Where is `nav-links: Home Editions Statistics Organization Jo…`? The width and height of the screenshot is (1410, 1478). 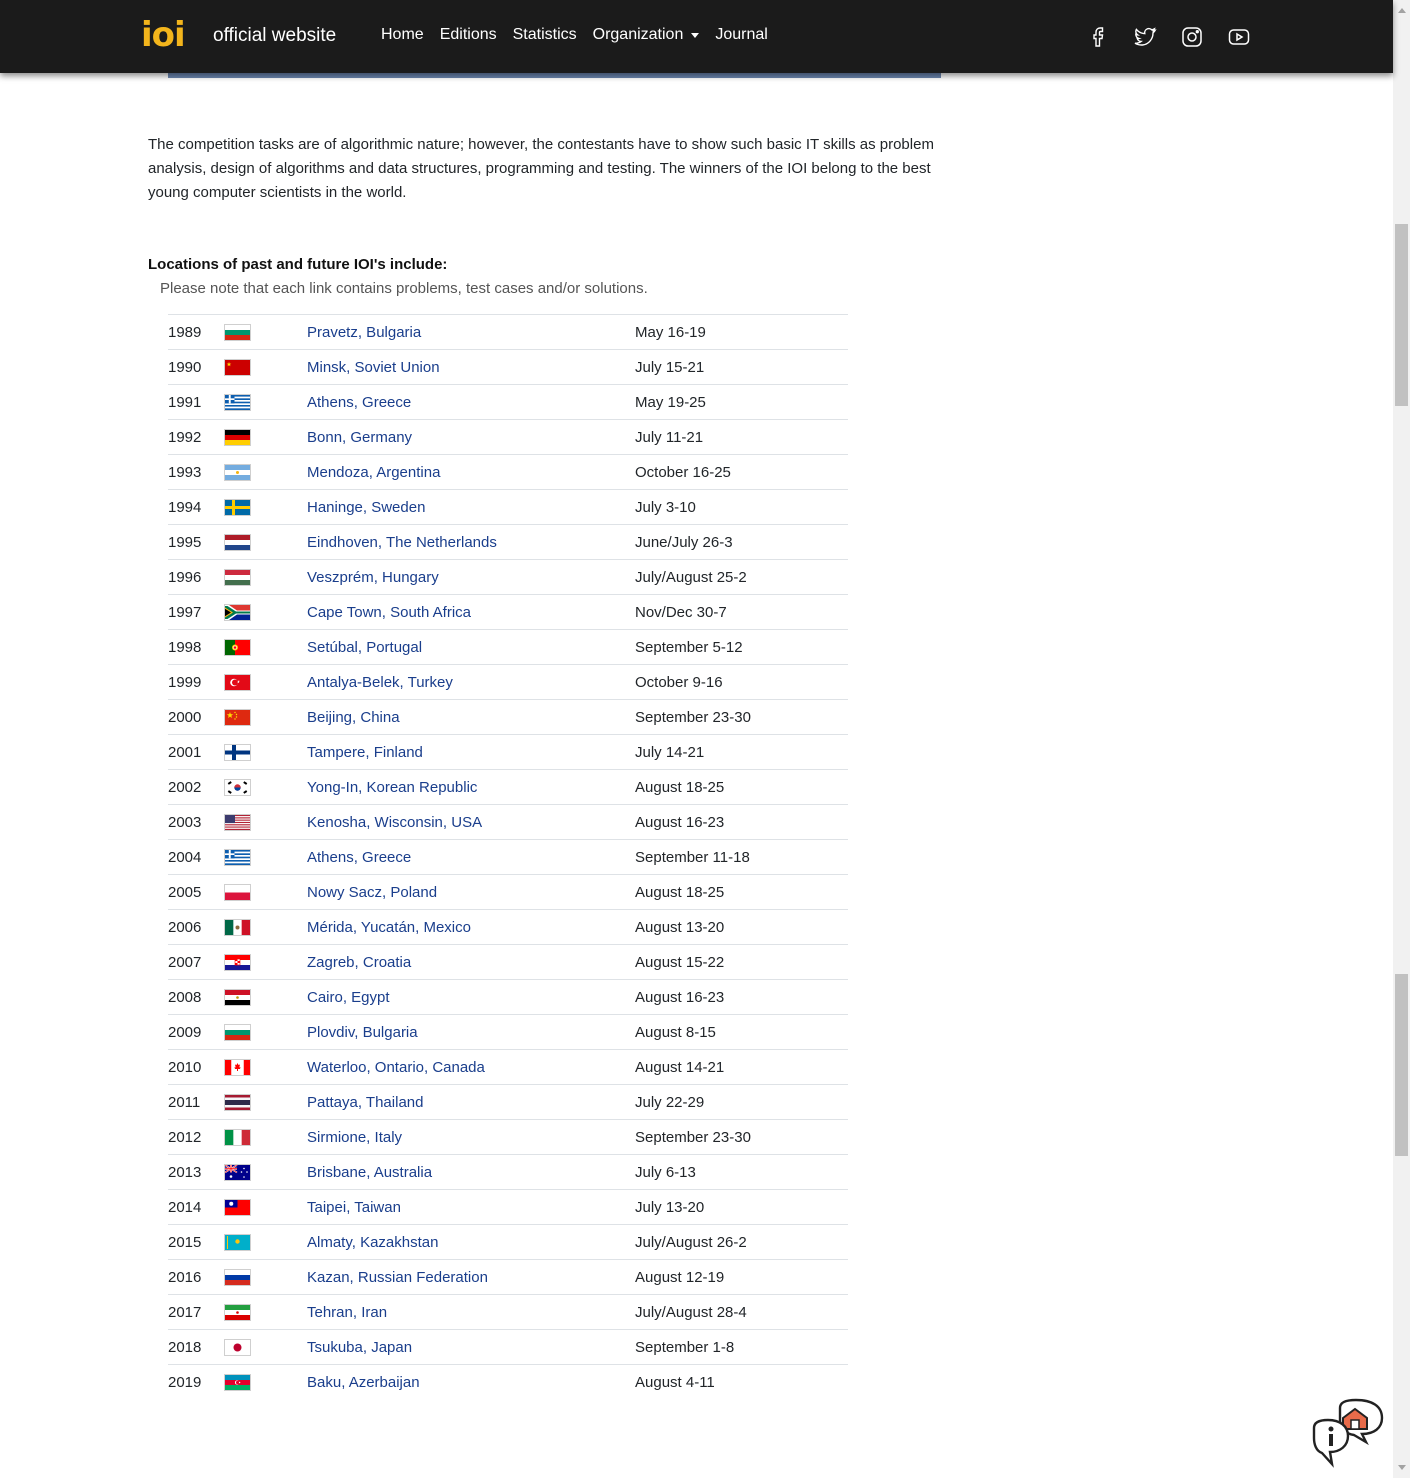 nav-links: Home Editions Statistics Organization Jo… is located at coordinates (582, 35).